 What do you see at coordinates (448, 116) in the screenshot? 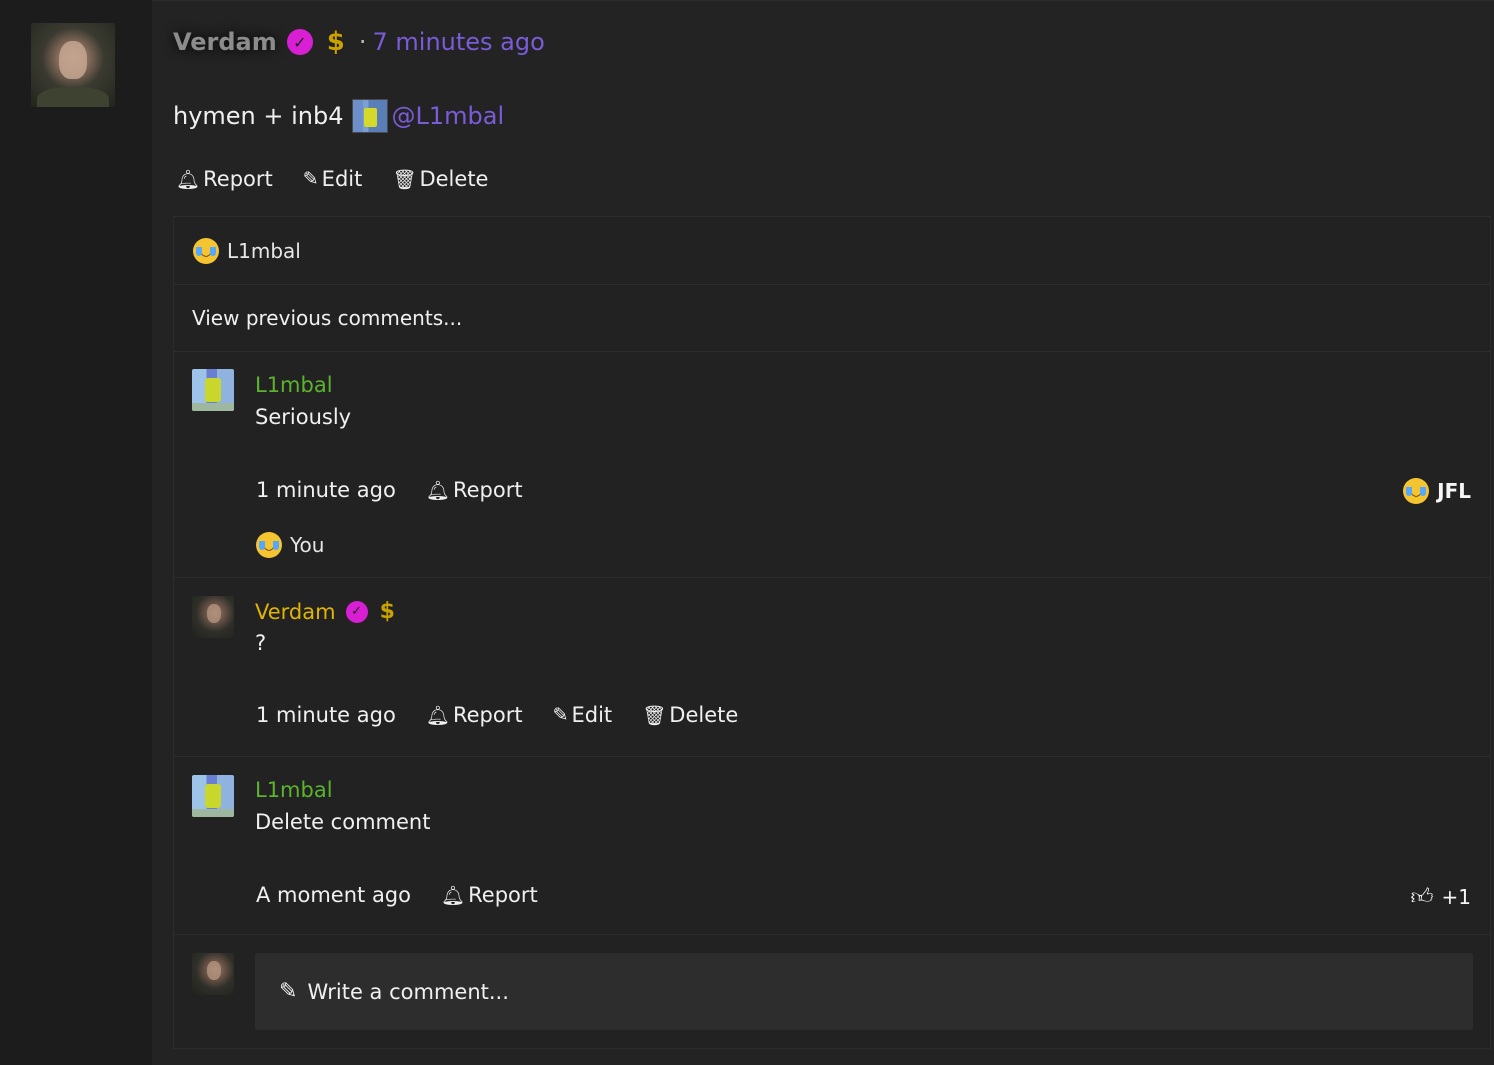
I see `mention-link: @L1mbal` at bounding box center [448, 116].